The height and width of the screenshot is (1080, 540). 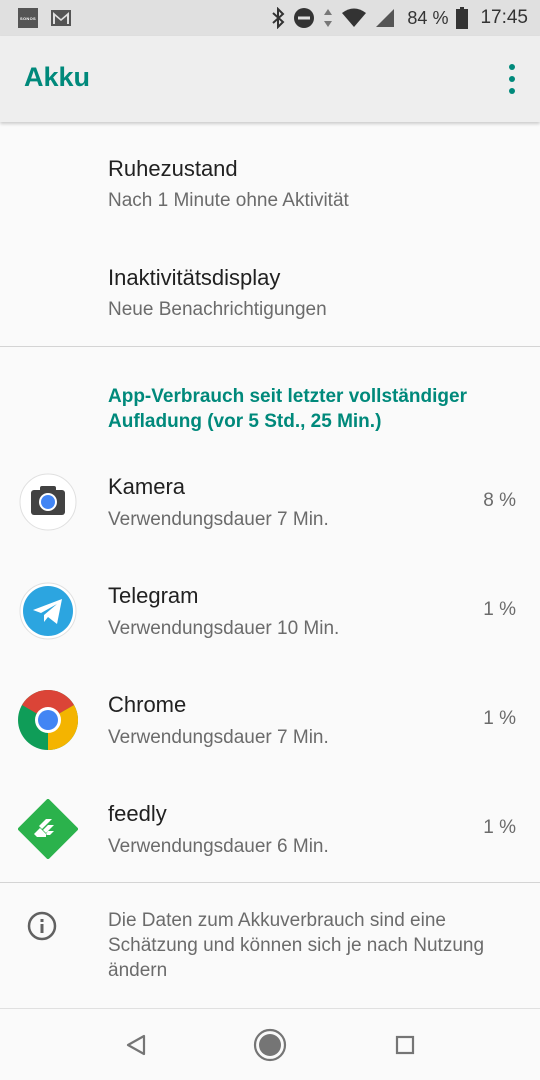 I want to click on app-row-kamera: Kamera Verwendungsdauer 7 Min. 8 %, so click(x=270, y=522).